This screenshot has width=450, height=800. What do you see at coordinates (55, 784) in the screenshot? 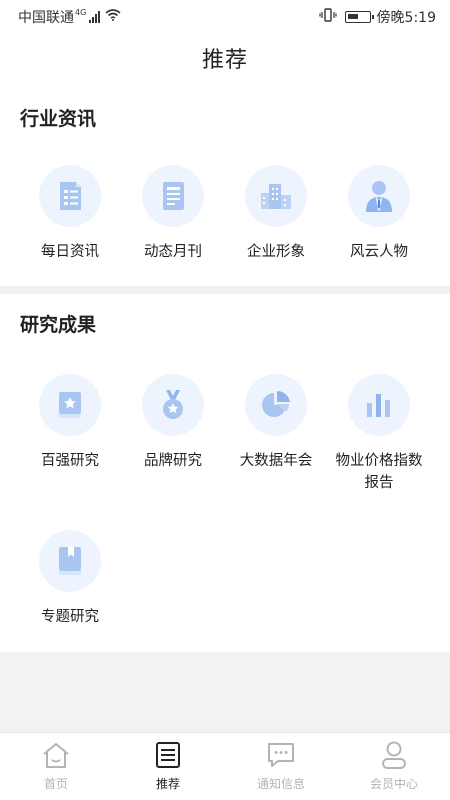
I see `tab-label: 首页` at bounding box center [55, 784].